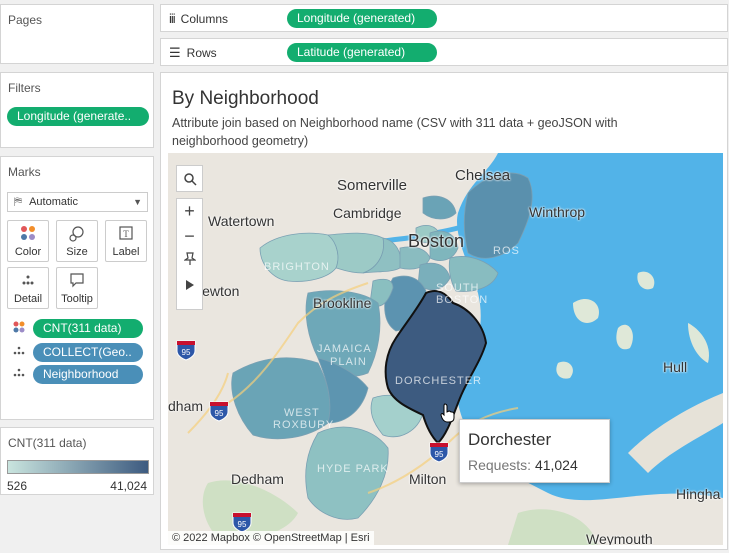 This screenshot has height=553, width=729. What do you see at coordinates (302, 413) in the screenshot?
I see `label-west: WEST` at bounding box center [302, 413].